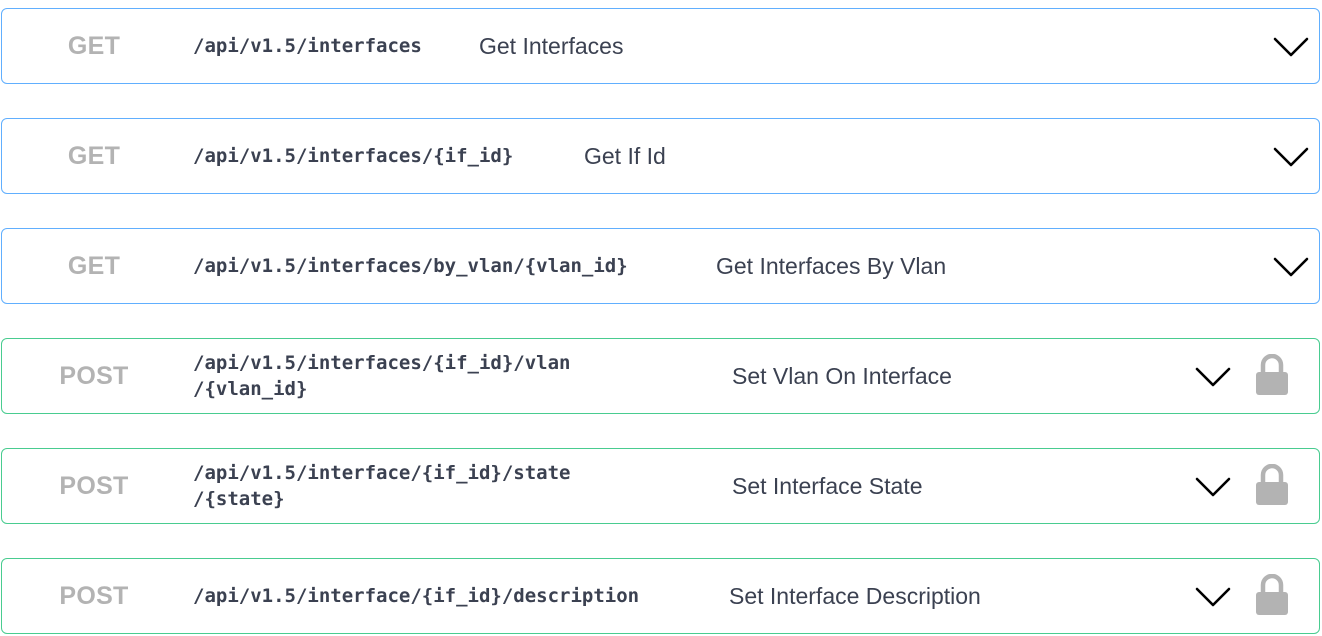  What do you see at coordinates (551, 45) in the screenshot?
I see `operation-summary: Get Interfaces` at bounding box center [551, 45].